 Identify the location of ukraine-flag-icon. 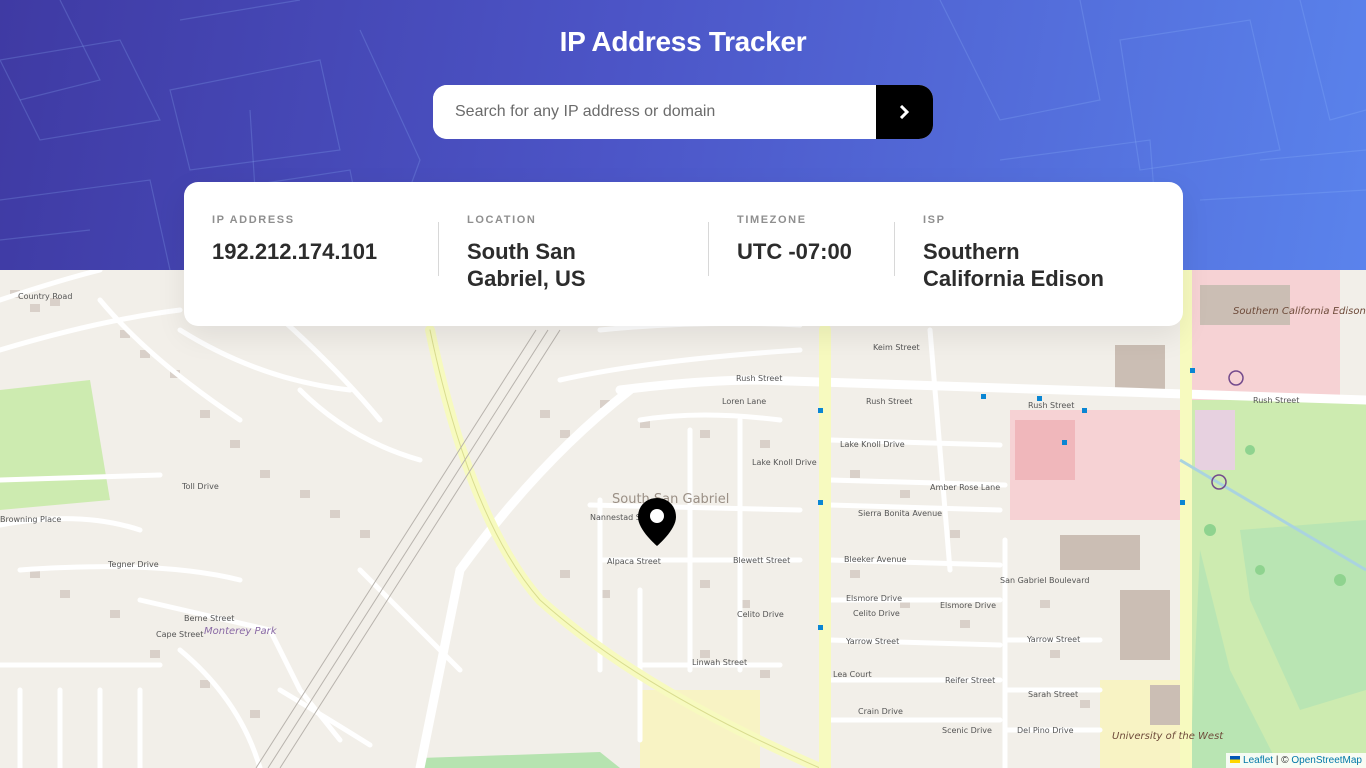
(1235, 759).